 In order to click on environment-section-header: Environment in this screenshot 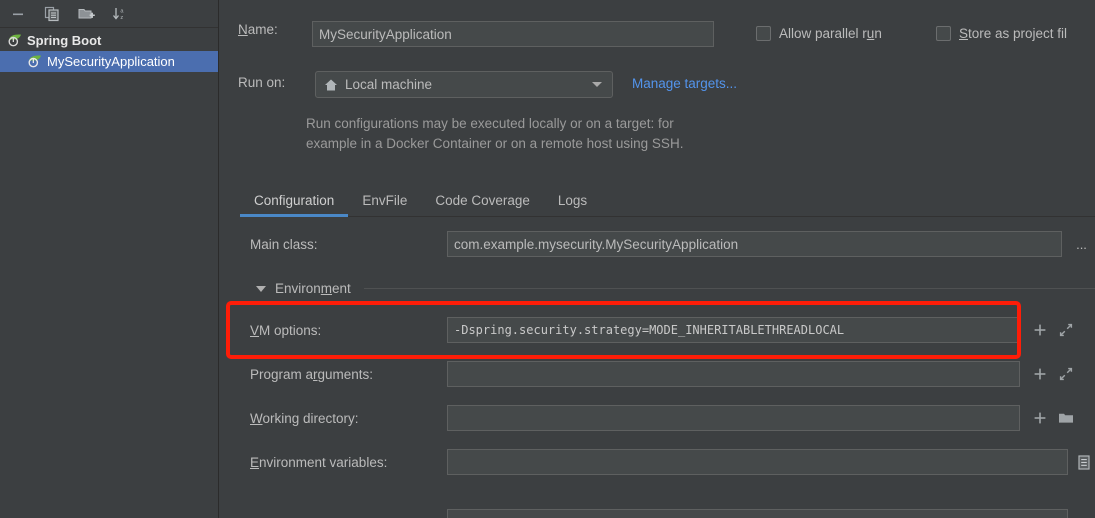, I will do `click(675, 288)`.